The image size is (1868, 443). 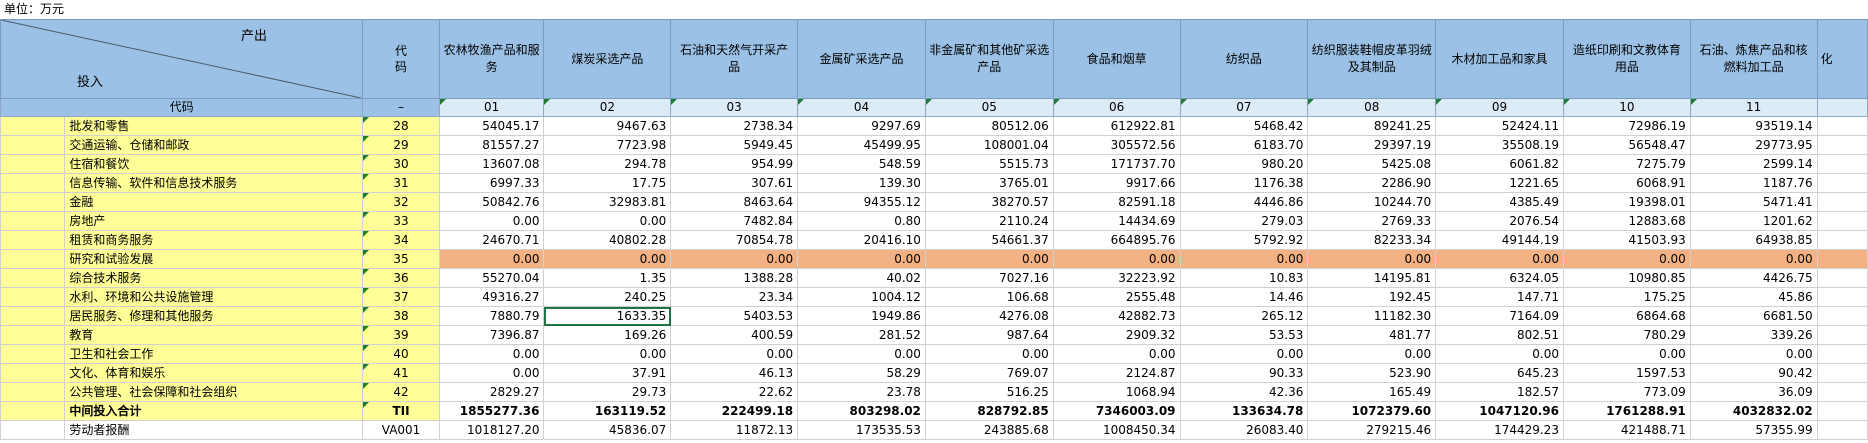 What do you see at coordinates (734, 126) in the screenshot?
I see `value-cell: 2738.34` at bounding box center [734, 126].